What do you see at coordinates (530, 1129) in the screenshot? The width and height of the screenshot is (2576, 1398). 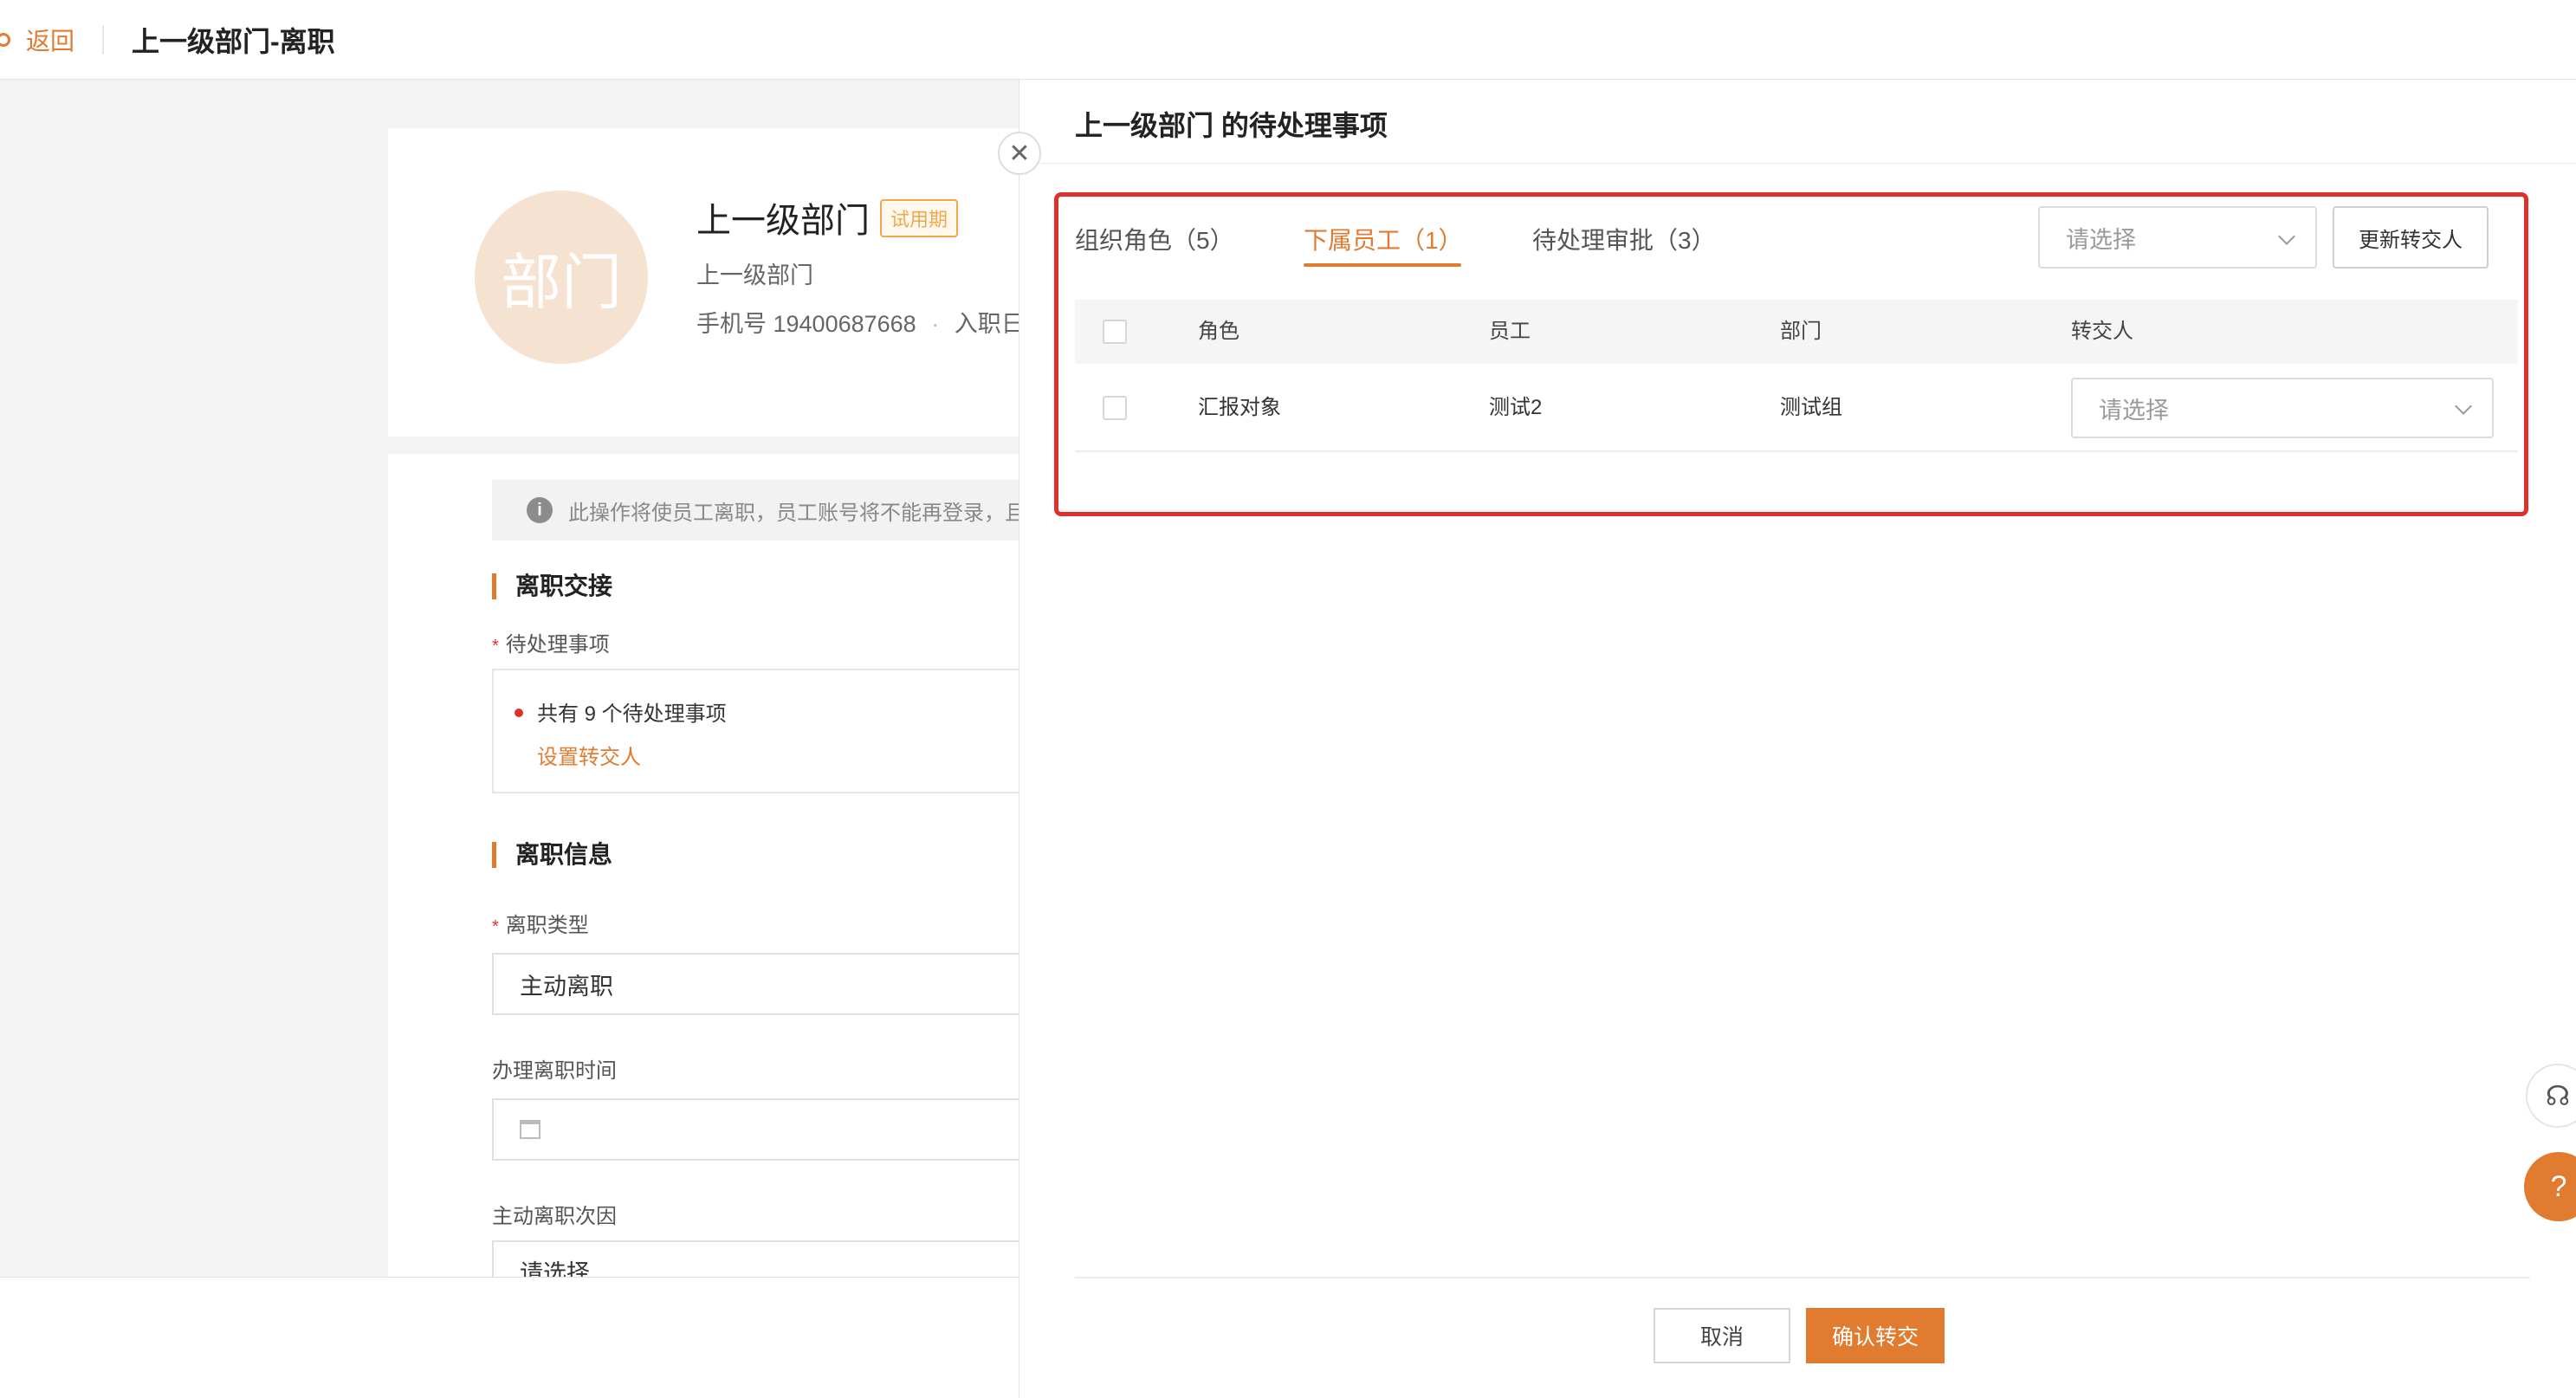 I see `calendar-icon` at bounding box center [530, 1129].